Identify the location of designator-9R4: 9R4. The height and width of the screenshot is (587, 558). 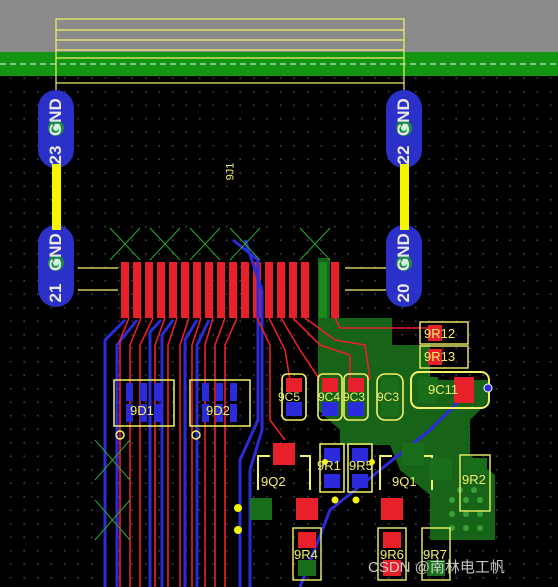
(306, 554).